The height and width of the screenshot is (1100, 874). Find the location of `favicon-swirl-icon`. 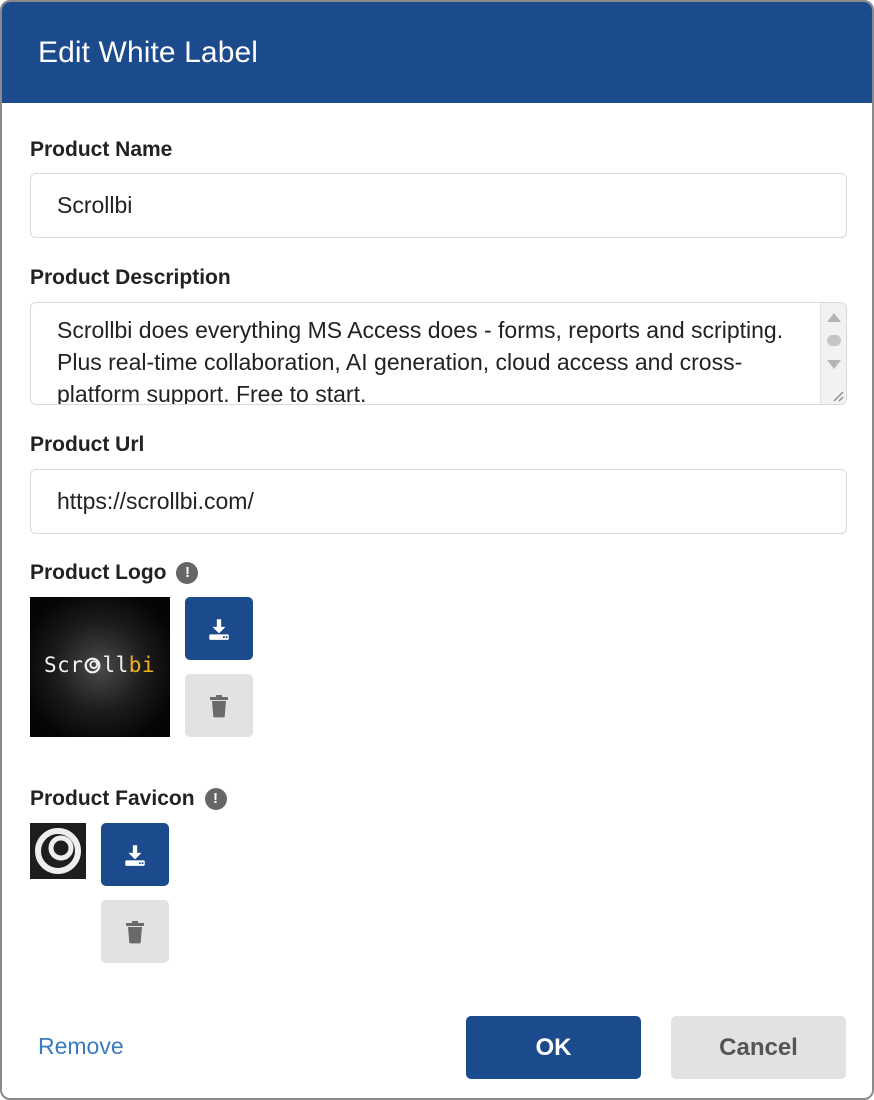

favicon-swirl-icon is located at coordinates (58, 851).